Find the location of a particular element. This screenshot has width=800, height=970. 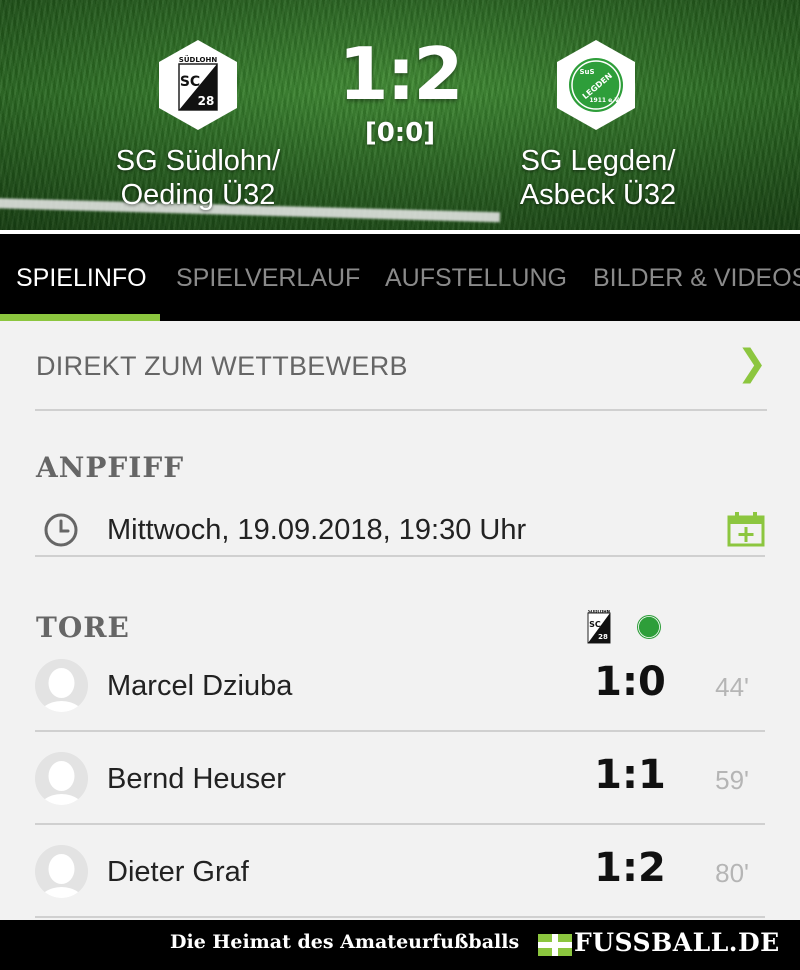

goal-scorer: Bernd Heuser is located at coordinates (196, 779).